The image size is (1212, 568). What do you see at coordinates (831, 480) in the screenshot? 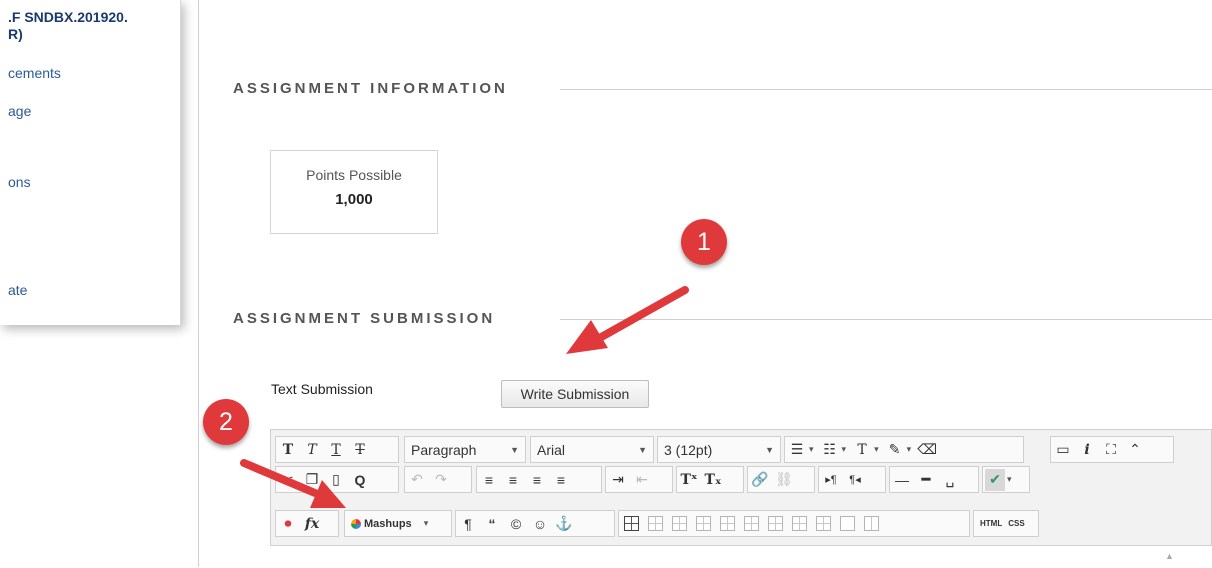
I see `ltr-icon: ▸¶` at bounding box center [831, 480].